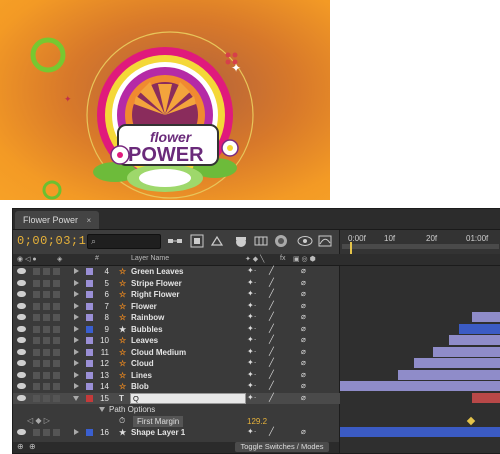 This screenshot has height=454, width=500. What do you see at coordinates (140, 386) in the screenshot?
I see `layer-name: Blob` at bounding box center [140, 386].